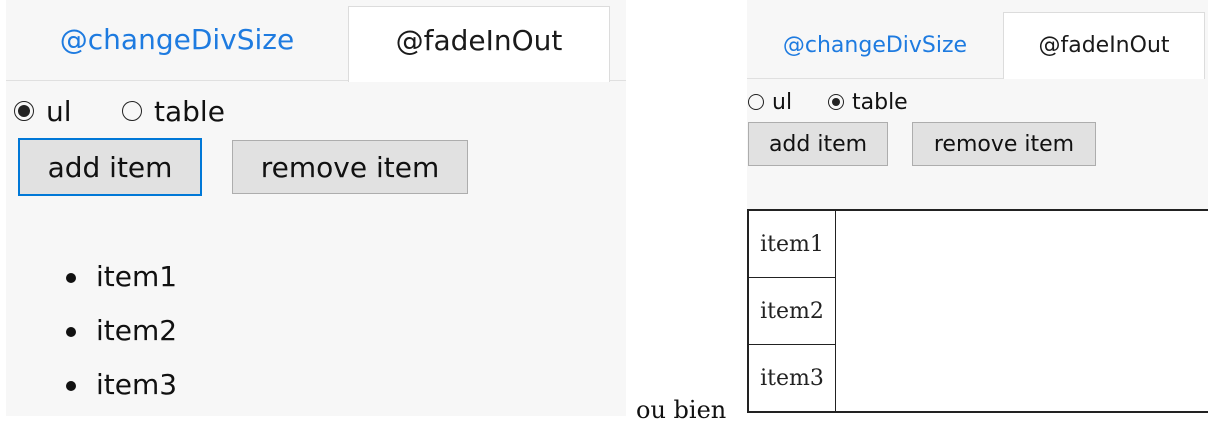  Describe the element at coordinates (791, 311) in the screenshot. I see `table-cell: item2` at that location.